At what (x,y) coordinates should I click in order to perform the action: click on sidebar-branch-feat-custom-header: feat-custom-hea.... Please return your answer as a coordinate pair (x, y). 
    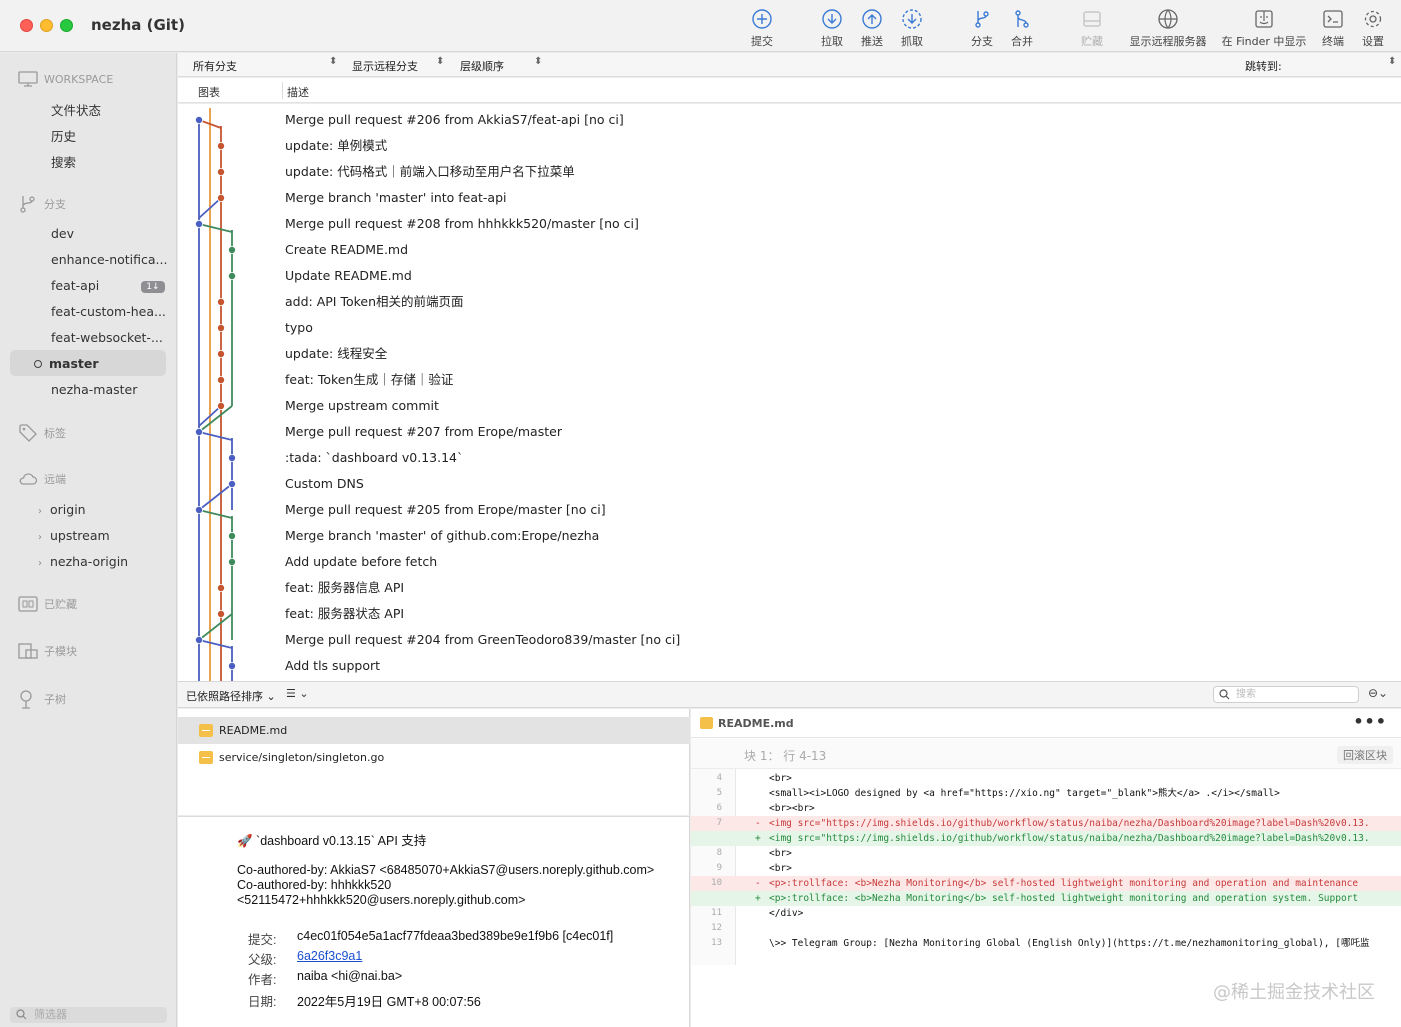
    Looking at the image, I should click on (108, 311).